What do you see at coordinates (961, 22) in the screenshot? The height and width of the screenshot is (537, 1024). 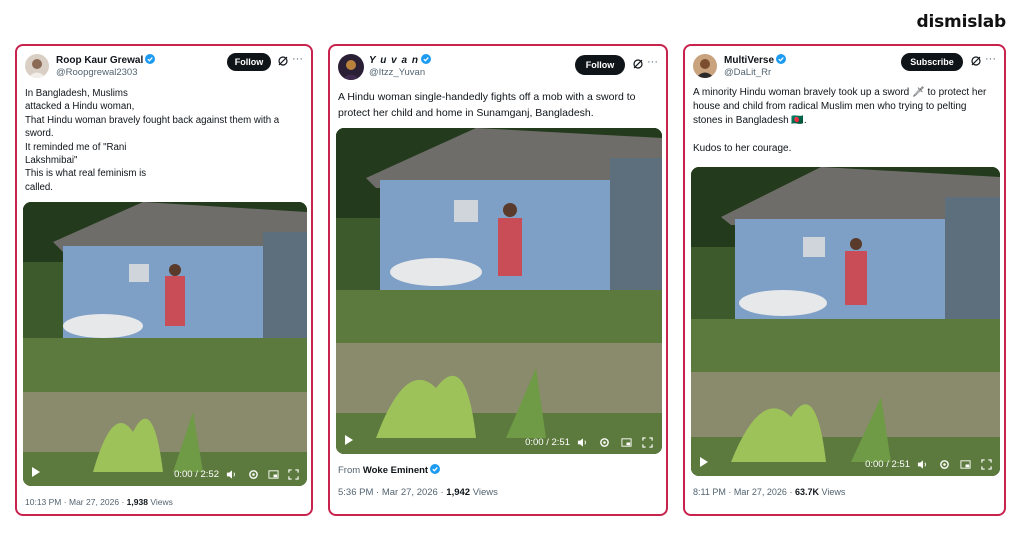 I see `dismislab-logo: dismislab` at bounding box center [961, 22].